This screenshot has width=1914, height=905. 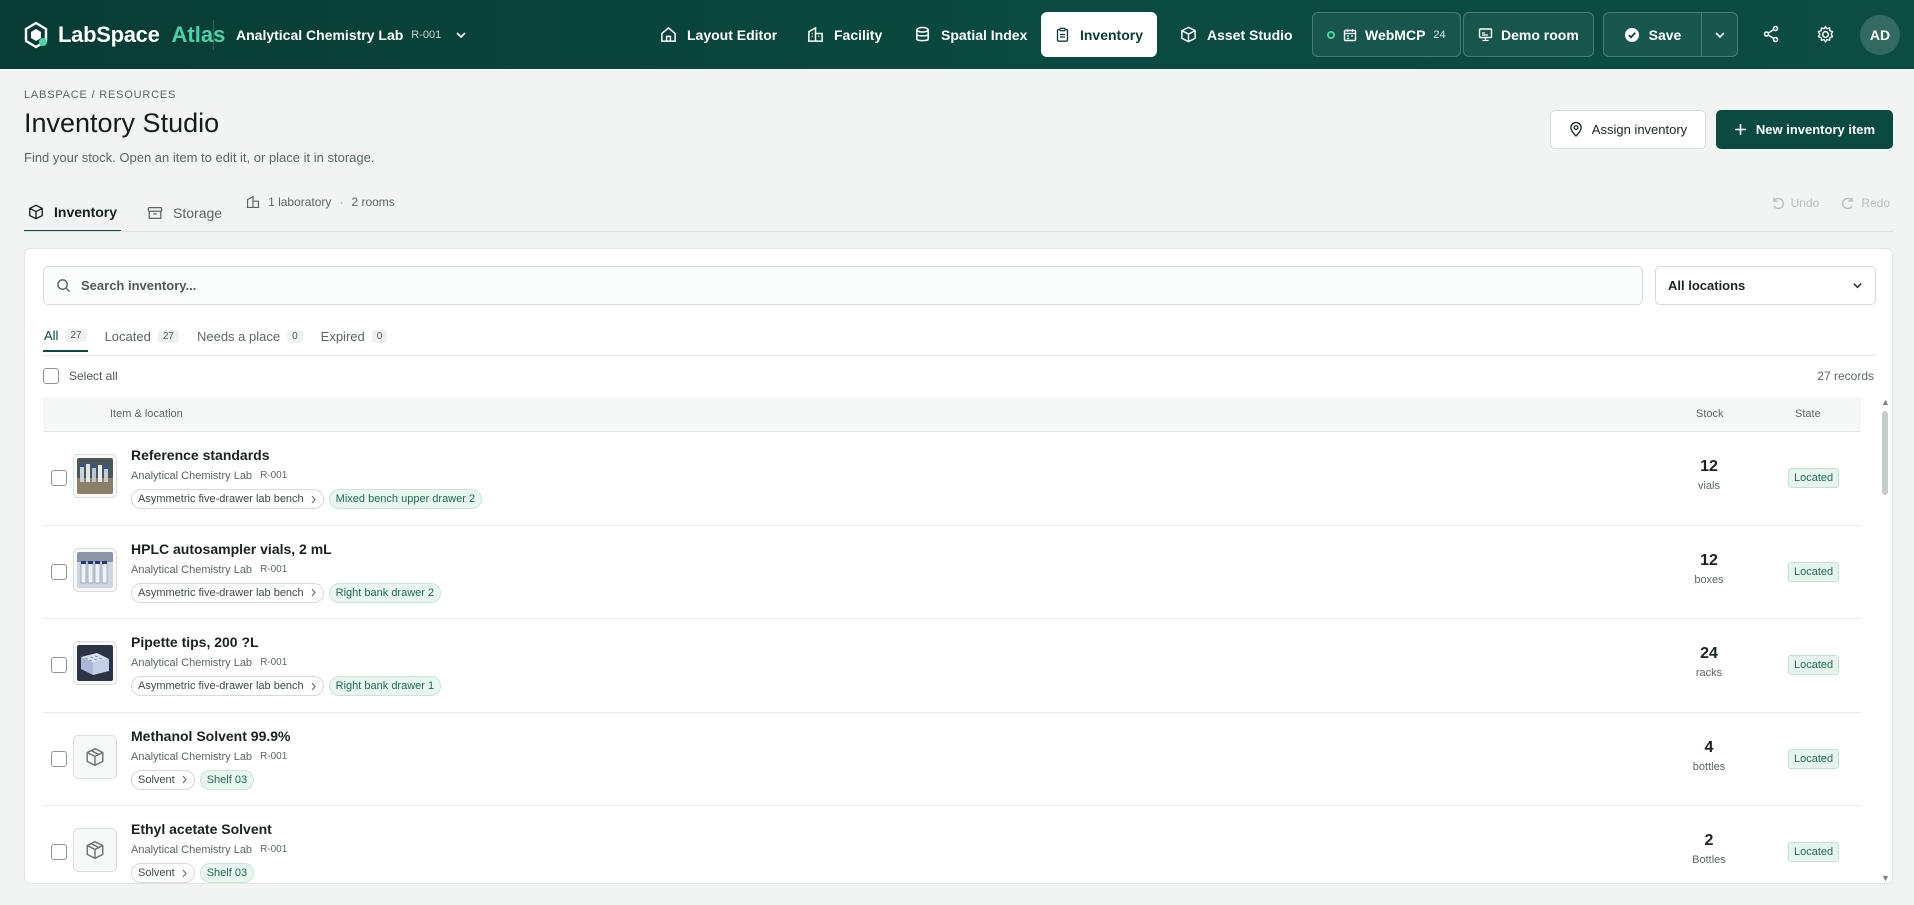 I want to click on lab-switcher: Analytical Chemistry Lab R-001, so click(x=351, y=35).